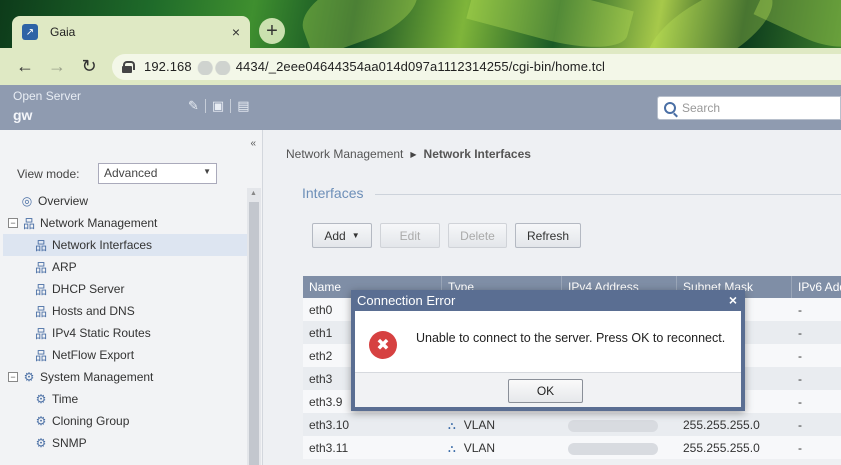  What do you see at coordinates (236, 32) in the screenshot?
I see `tab-close-icon: ×` at bounding box center [236, 32].